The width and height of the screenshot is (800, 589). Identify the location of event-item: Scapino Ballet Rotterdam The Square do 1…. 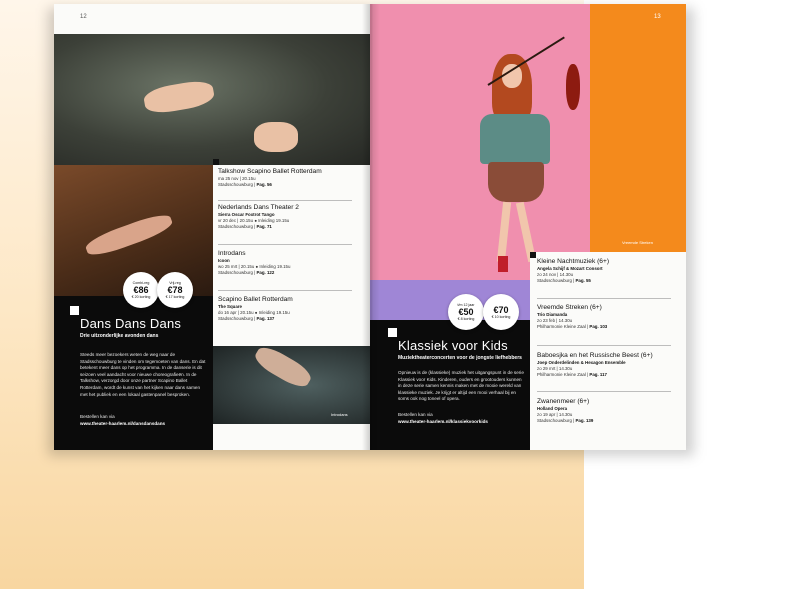
(255, 308).